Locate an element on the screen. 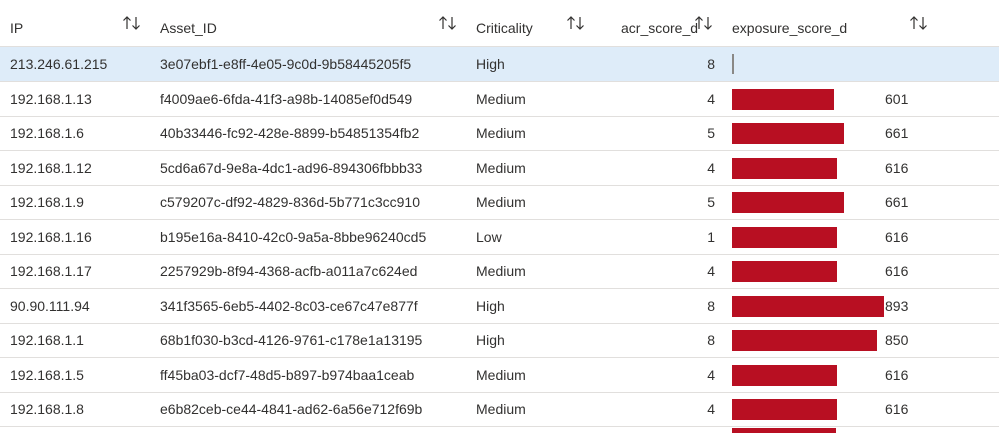 The width and height of the screenshot is (999, 433). cell-asset-id: ff45ba03-dcf7-48d5-b897-b974baa1ceab is located at coordinates (287, 374).